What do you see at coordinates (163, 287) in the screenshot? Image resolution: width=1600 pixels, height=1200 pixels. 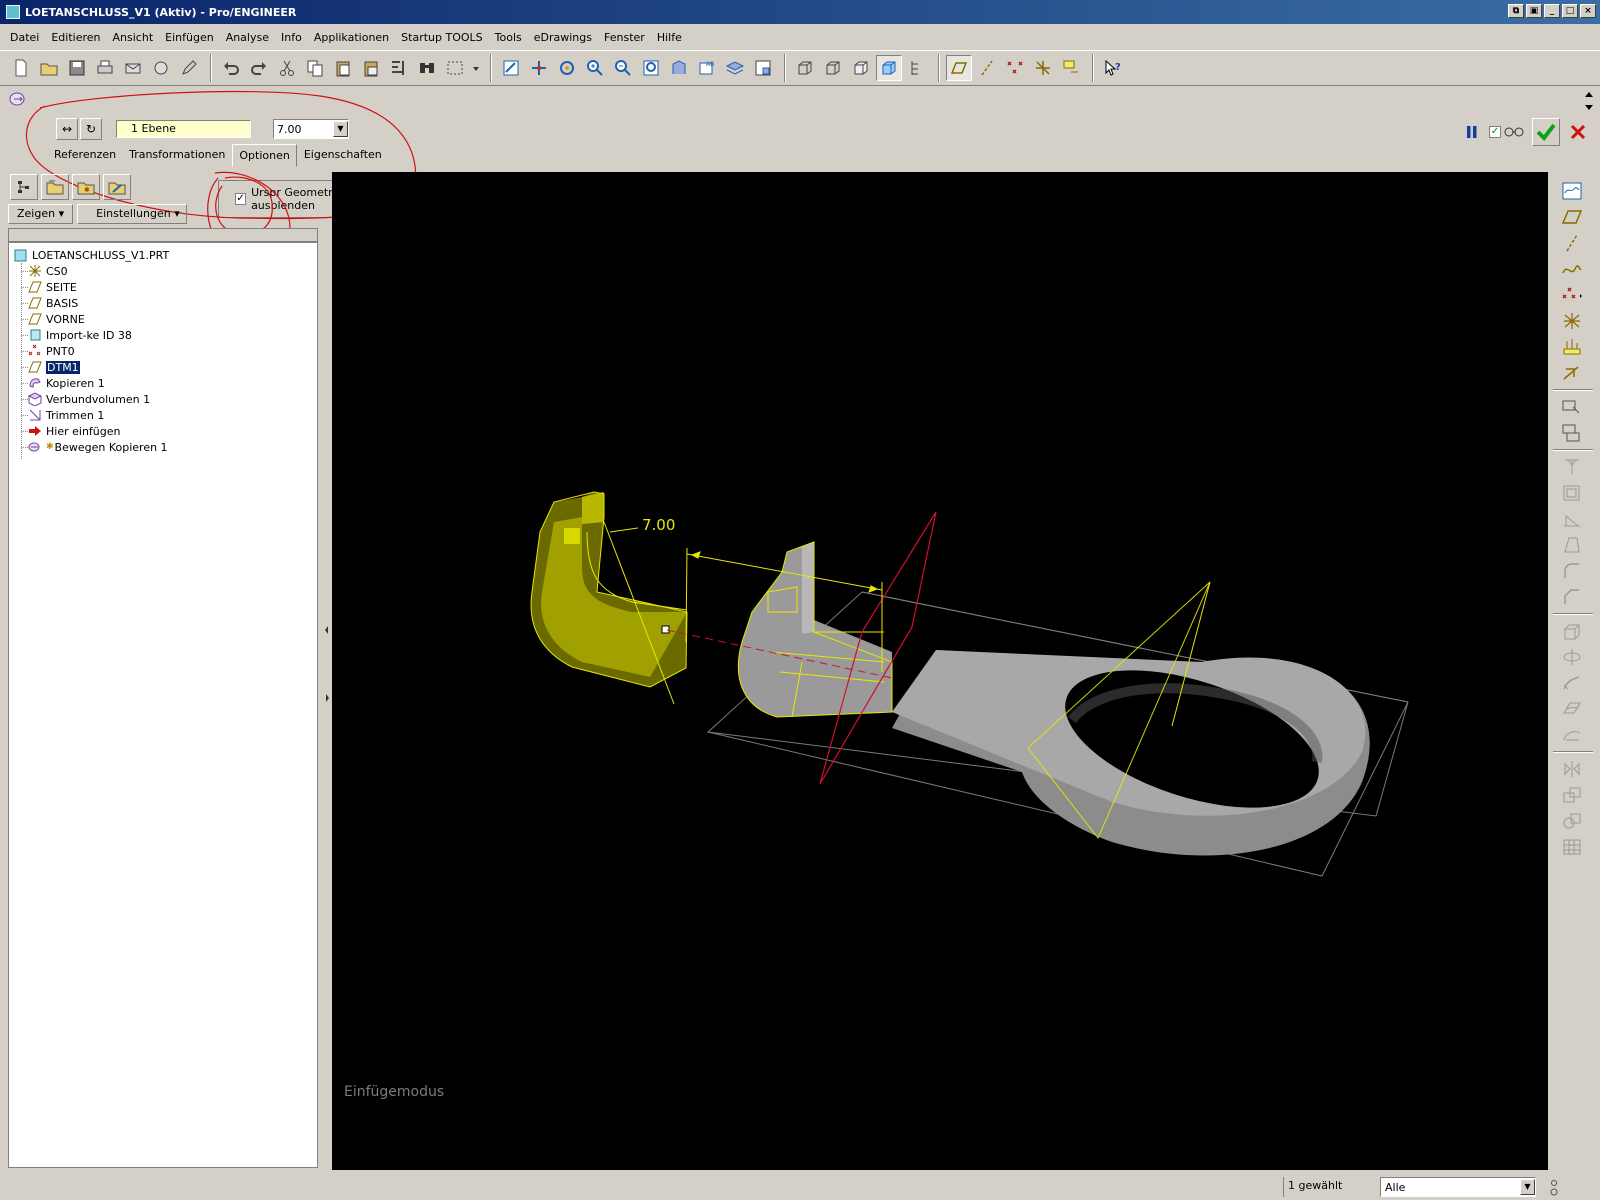 I see `tree-item-seite: SEITE` at bounding box center [163, 287].